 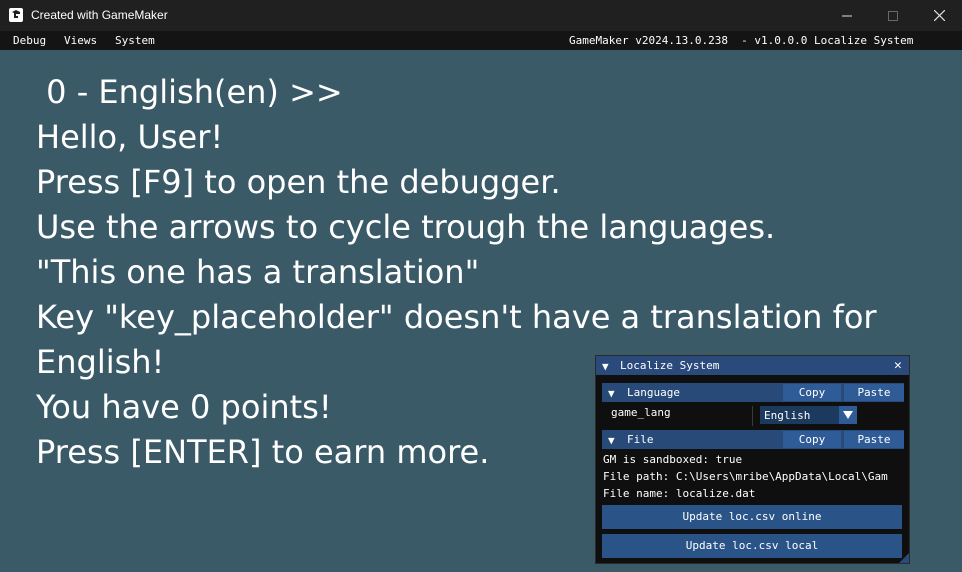 I want to click on file-paste-button: Paste, so click(x=874, y=439).